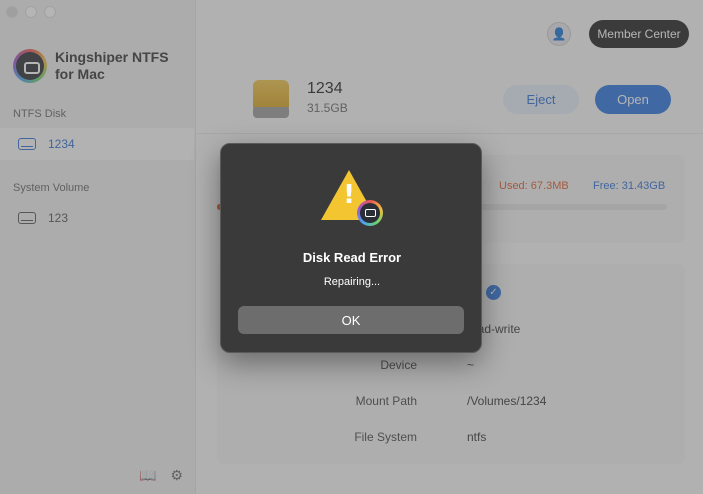 Image resolution: width=703 pixels, height=494 pixels. What do you see at coordinates (352, 199) in the screenshot?
I see `warning-icon: !` at bounding box center [352, 199].